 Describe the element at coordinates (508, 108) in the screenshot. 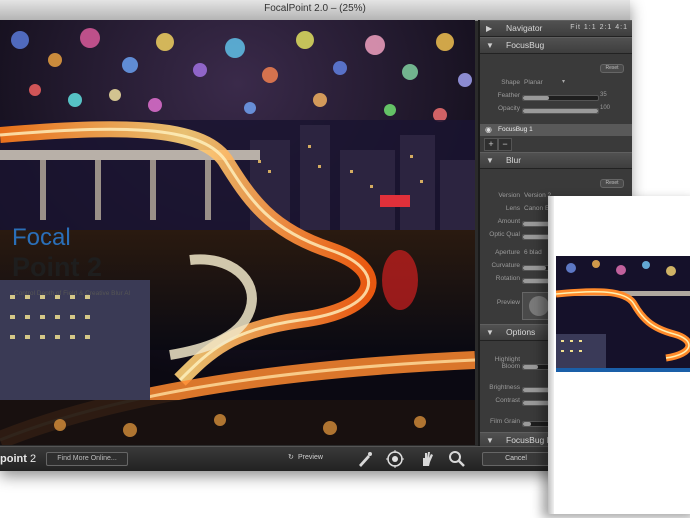

I see `opacity-label: Opacity` at that location.